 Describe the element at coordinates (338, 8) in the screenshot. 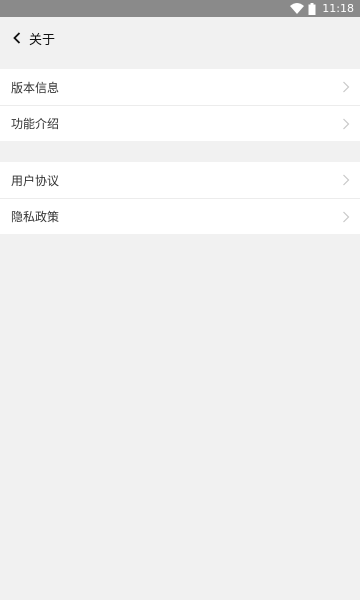

I see `status-time: 11:18` at that location.